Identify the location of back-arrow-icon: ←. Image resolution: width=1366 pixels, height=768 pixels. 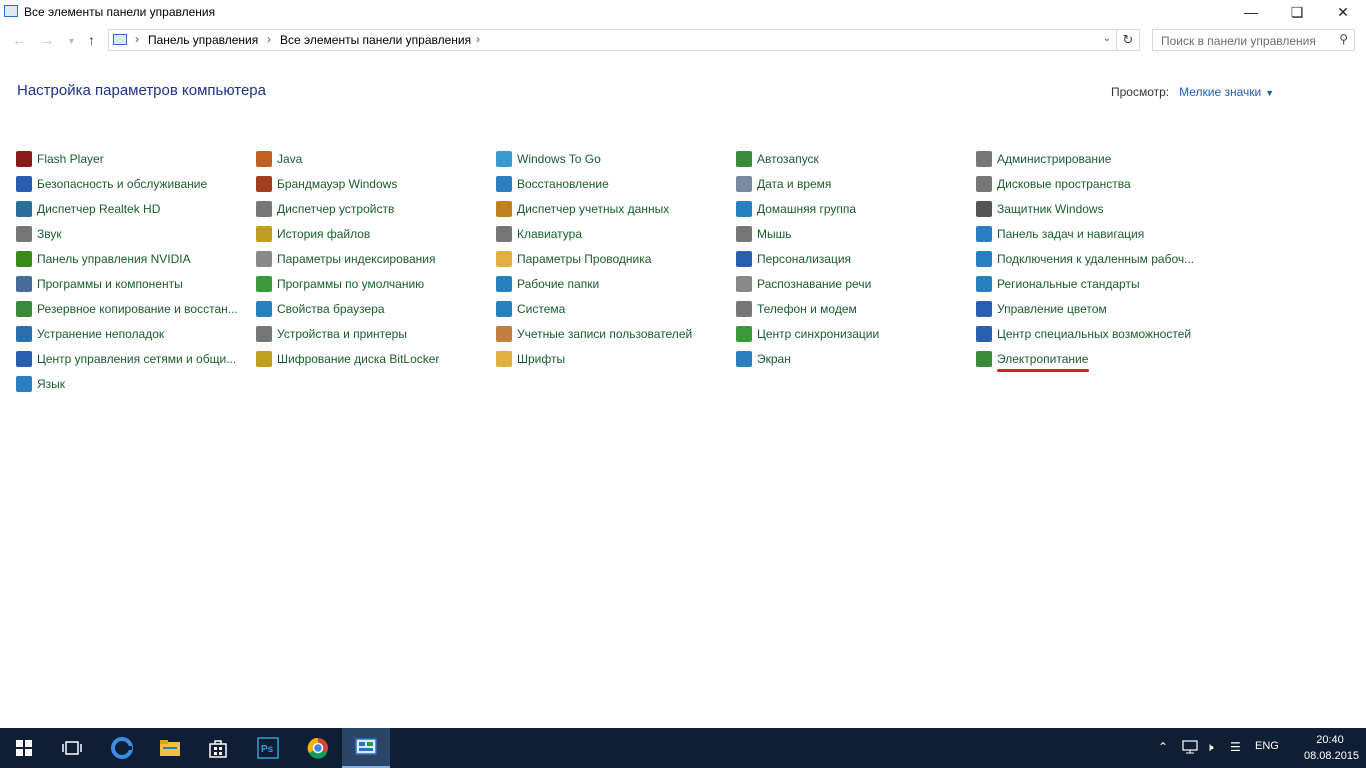
(19, 40).